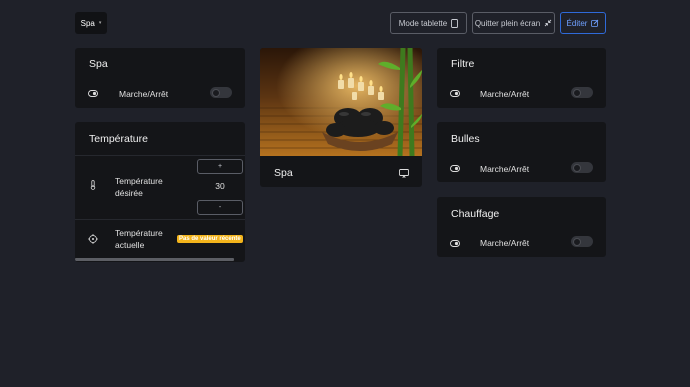 Image resolution: width=690 pixels, height=387 pixels. Describe the element at coordinates (423, 23) in the screenshot. I see `tablet-mode-label: Mode tablette` at that location.